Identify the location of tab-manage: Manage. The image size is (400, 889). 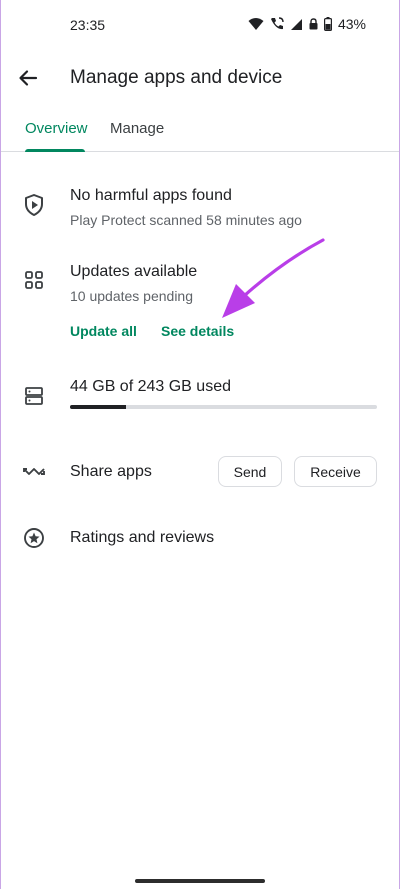
(137, 128).